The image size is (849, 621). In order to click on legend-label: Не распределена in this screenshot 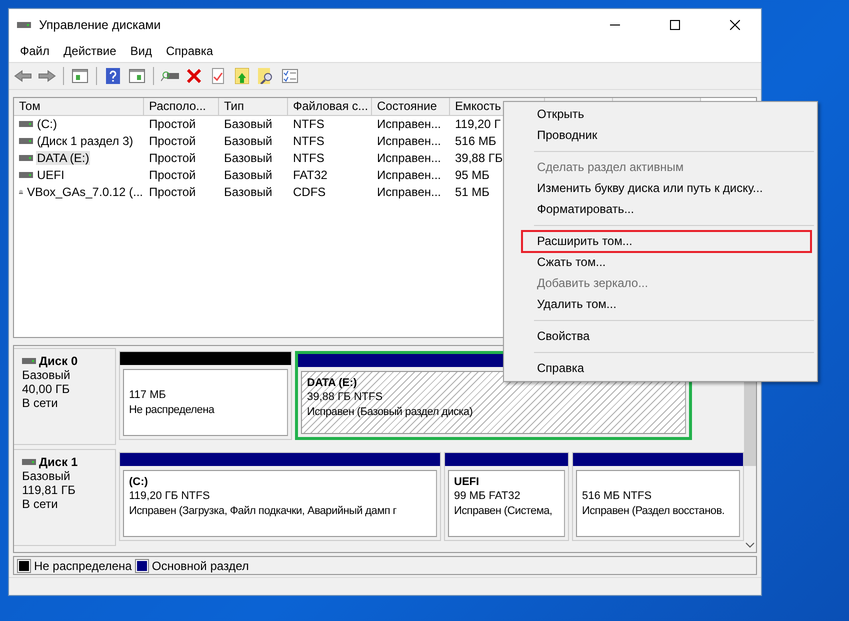, I will do `click(83, 565)`.